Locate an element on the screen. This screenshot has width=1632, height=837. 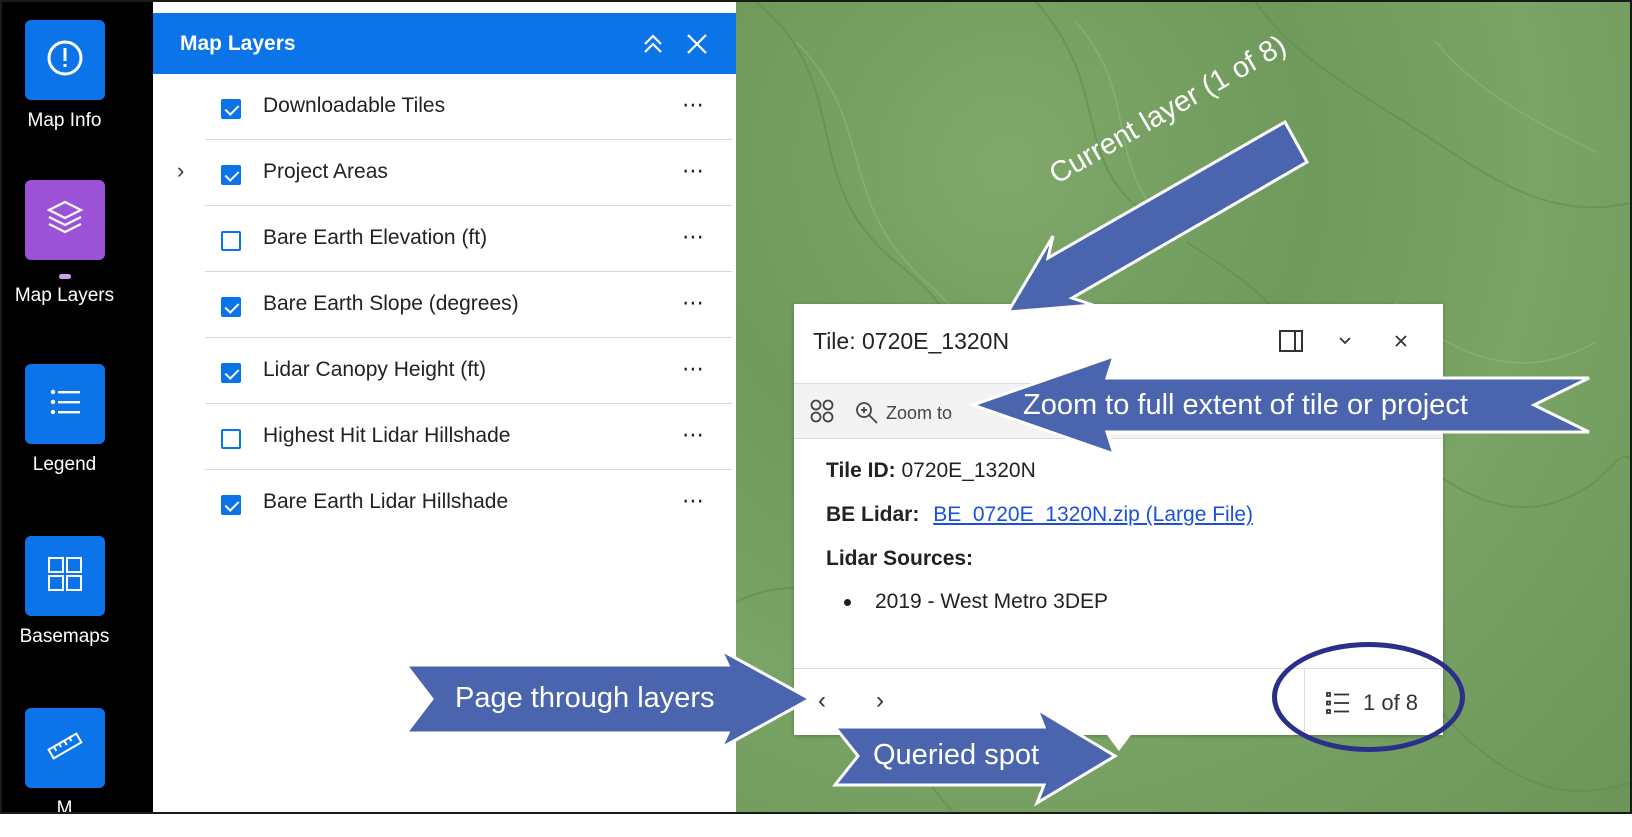
be-lidar-download-link: BE_0720E_1320N.zip (Large File) is located at coordinates (1093, 514).